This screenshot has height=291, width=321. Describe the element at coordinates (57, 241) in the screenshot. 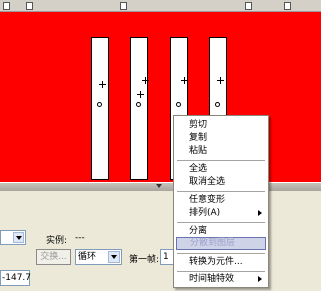

I see `instance-label: 实例:` at that location.